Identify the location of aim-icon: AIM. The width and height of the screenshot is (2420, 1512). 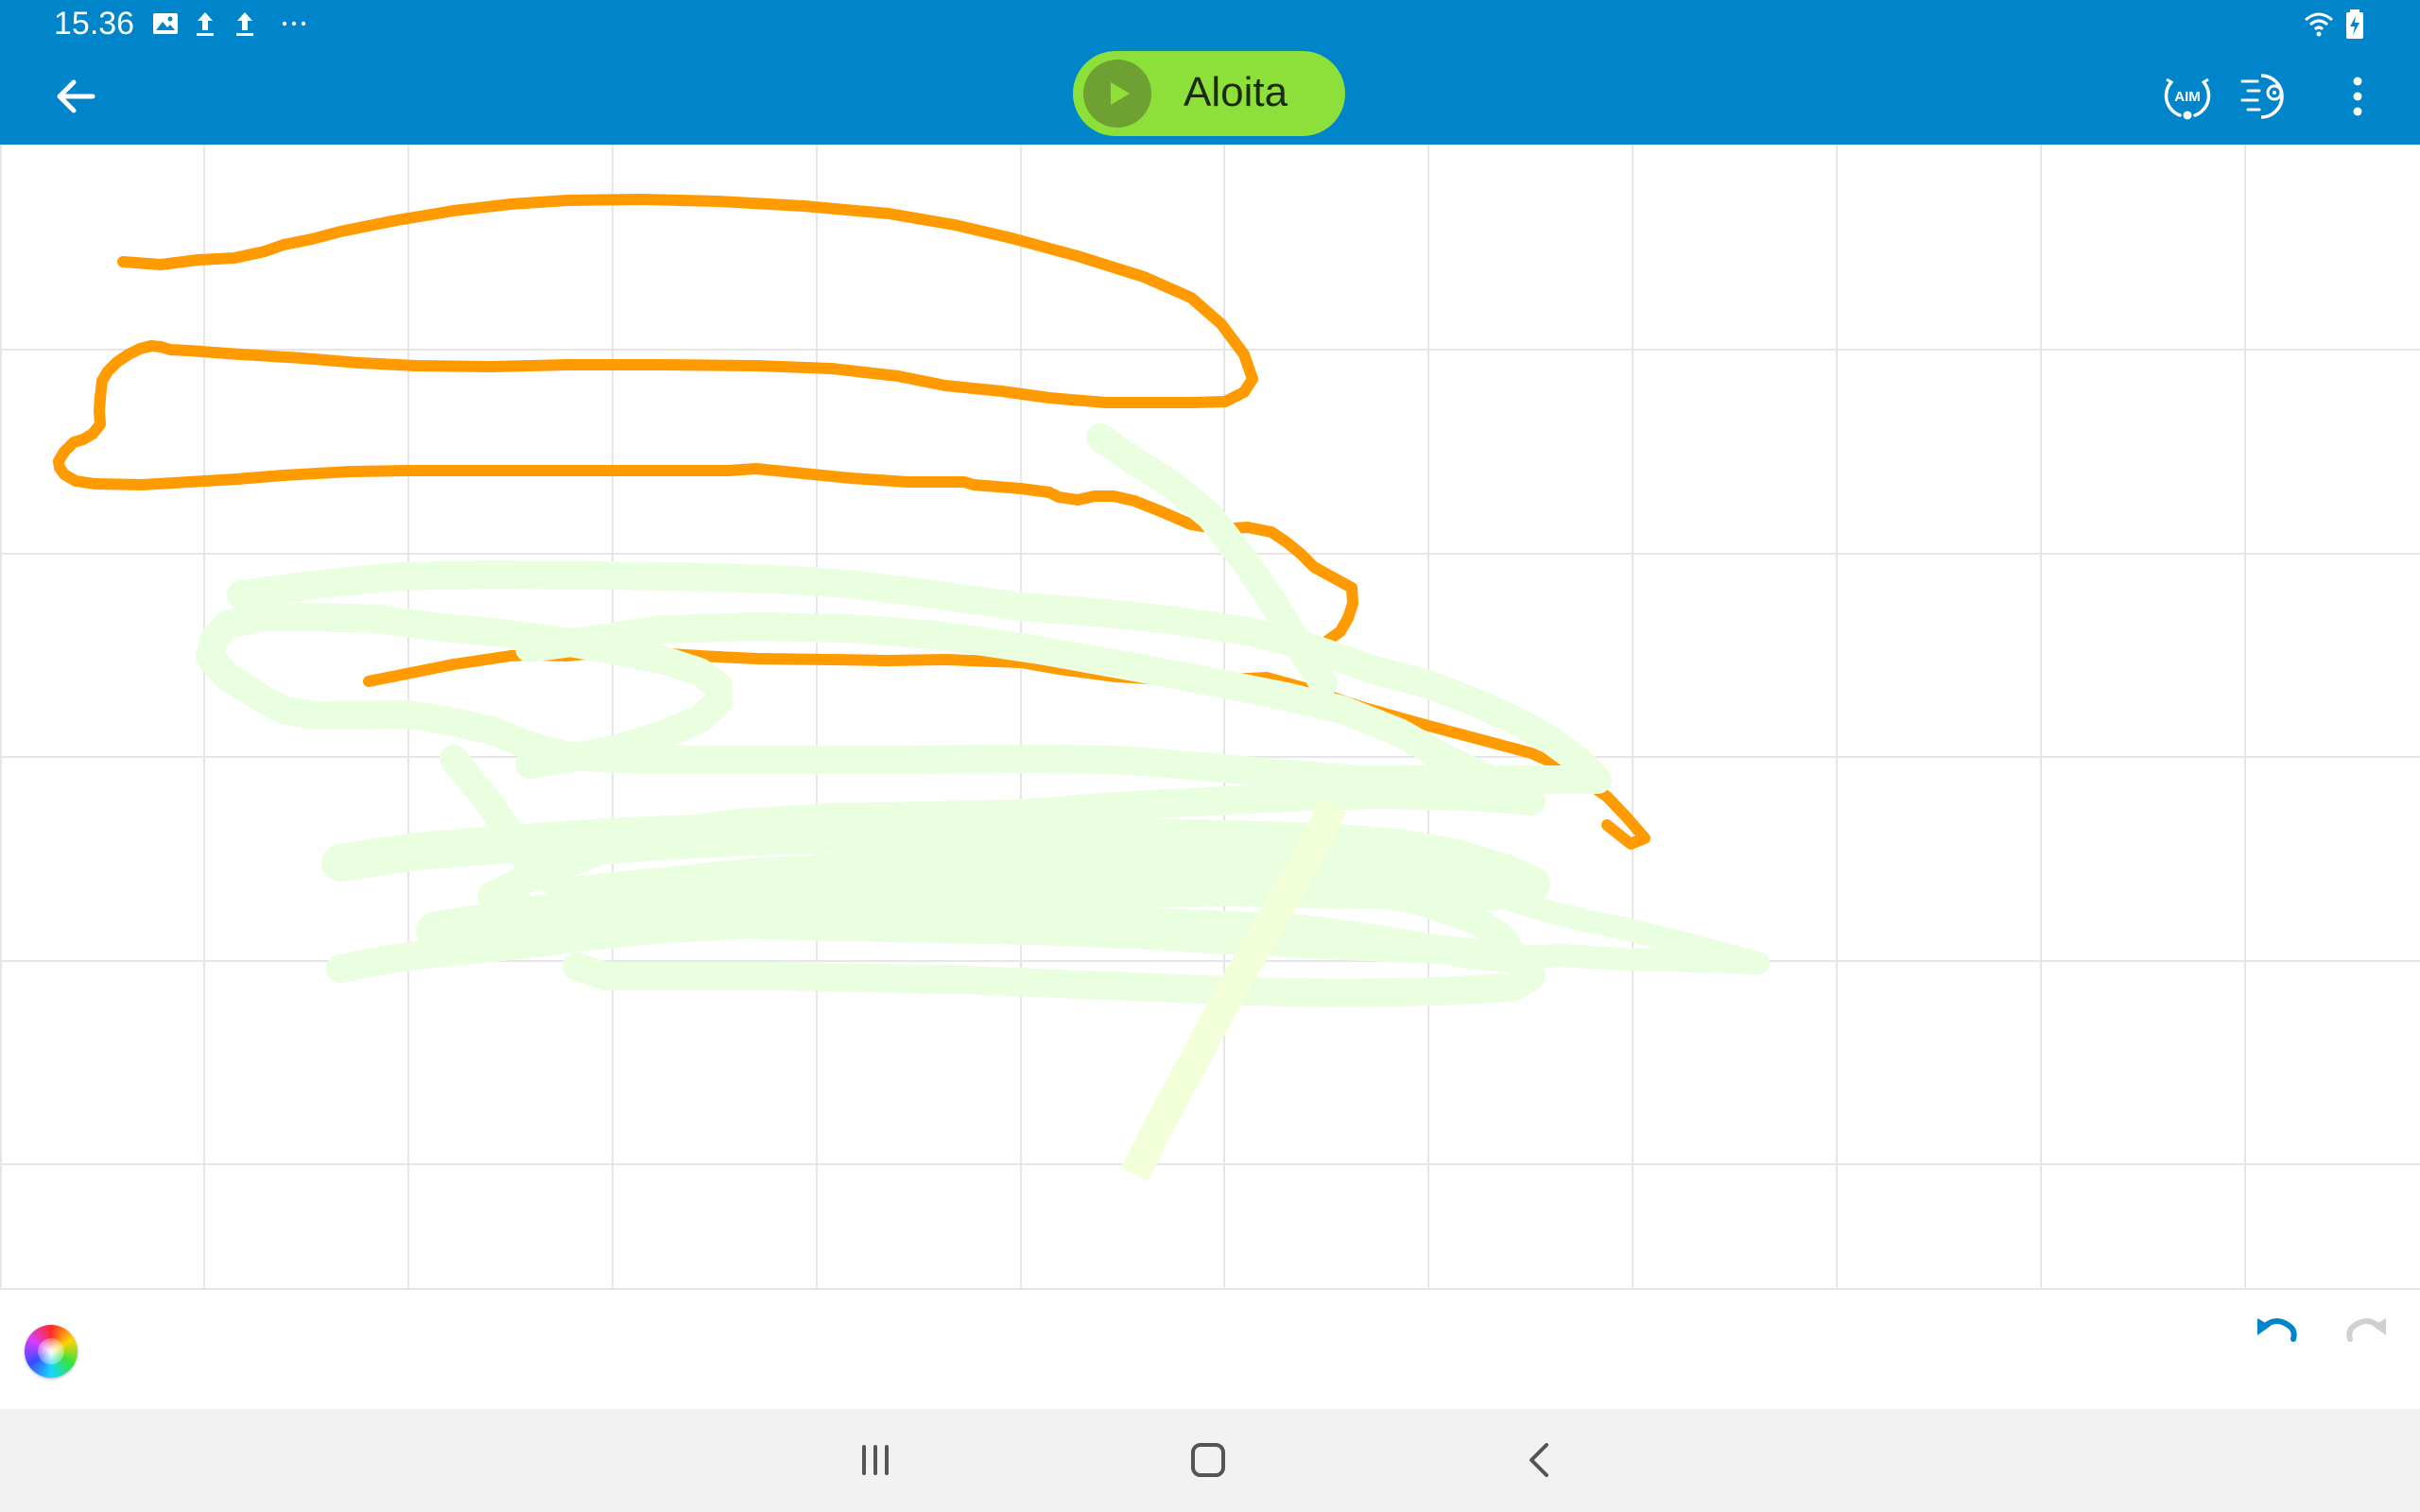
(2187, 96).